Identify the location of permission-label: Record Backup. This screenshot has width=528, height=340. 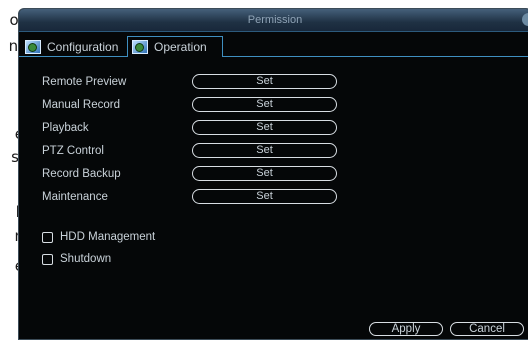
(81, 174).